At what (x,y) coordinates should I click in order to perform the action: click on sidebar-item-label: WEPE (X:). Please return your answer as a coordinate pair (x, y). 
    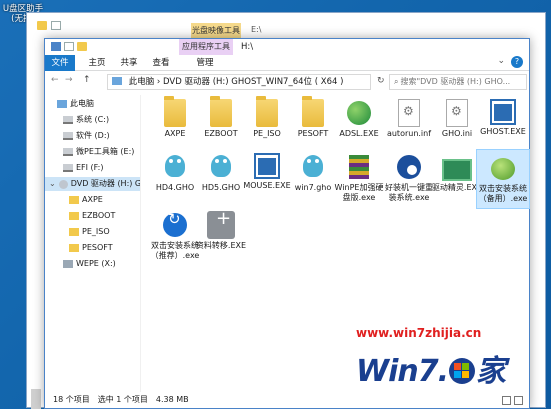
    Looking at the image, I should click on (96, 263).